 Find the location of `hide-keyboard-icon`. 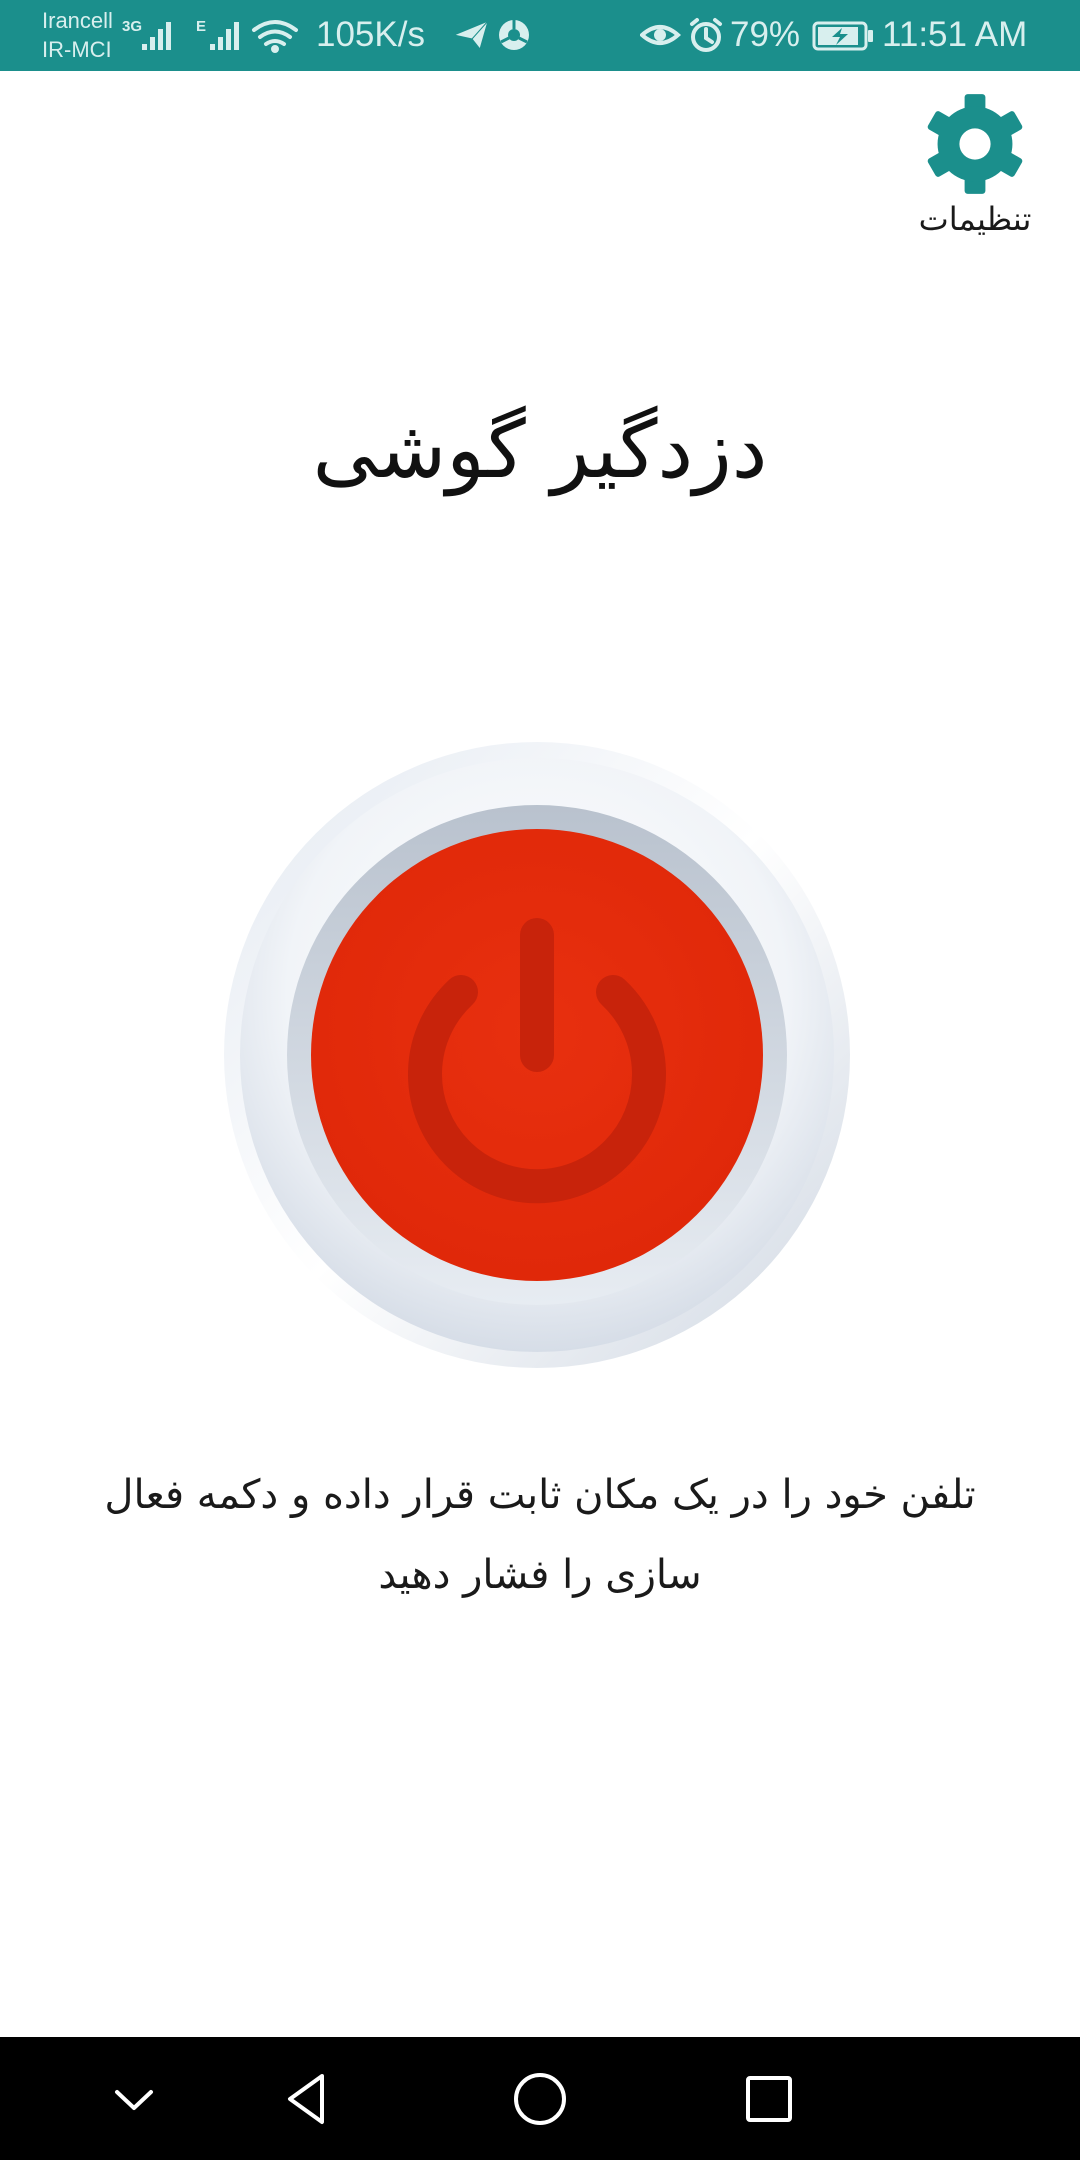

hide-keyboard-icon is located at coordinates (134, 2099).